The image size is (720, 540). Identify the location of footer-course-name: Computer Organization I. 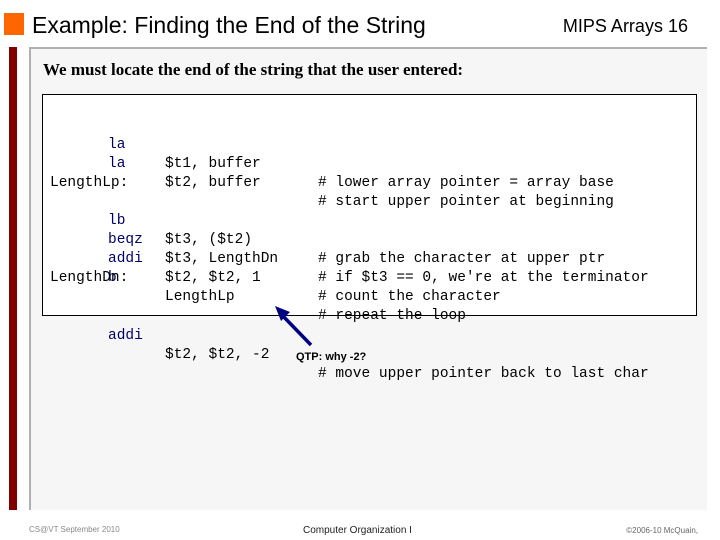
(357, 530).